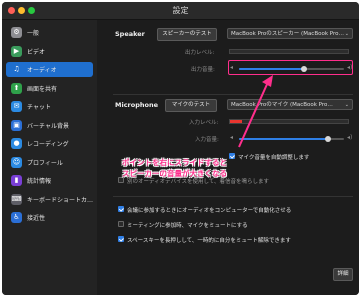  I want to click on speaker-output-level-meter, so click(289, 51).